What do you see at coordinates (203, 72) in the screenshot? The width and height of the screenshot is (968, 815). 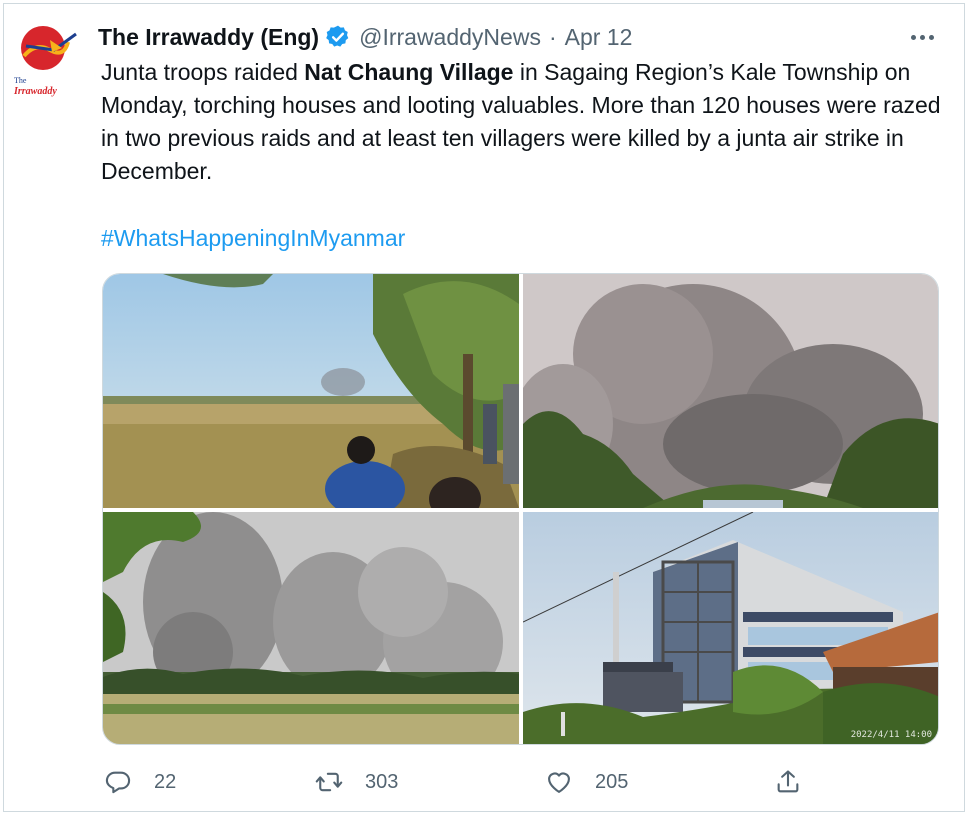 I see `tweet-text-part1: Junta troops raided` at bounding box center [203, 72].